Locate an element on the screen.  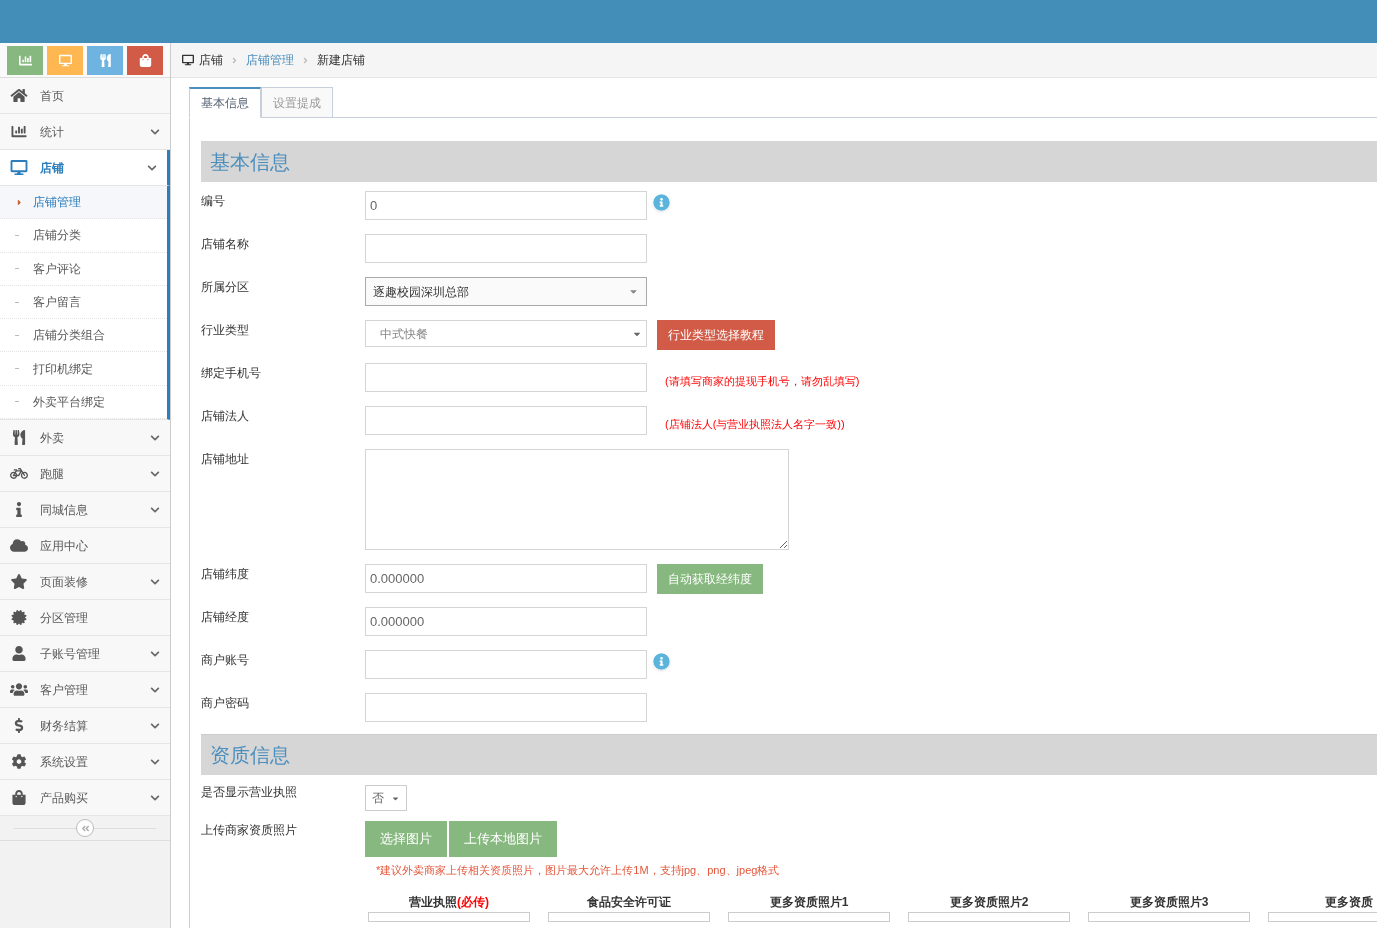
nav-item: 应用中心 is located at coordinates (85, 546).